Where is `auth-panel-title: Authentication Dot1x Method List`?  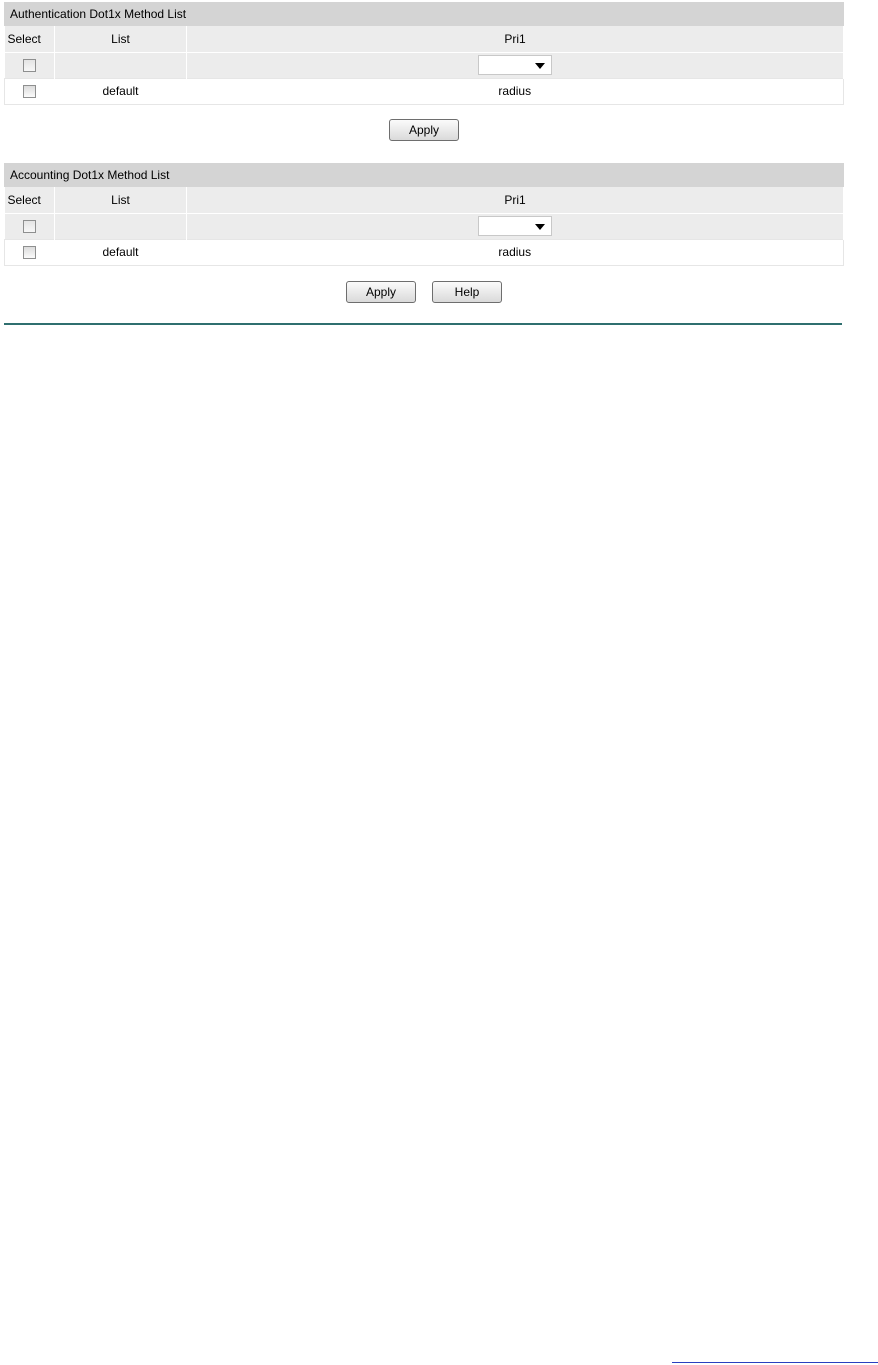 auth-panel-title: Authentication Dot1x Method List is located at coordinates (424, 14).